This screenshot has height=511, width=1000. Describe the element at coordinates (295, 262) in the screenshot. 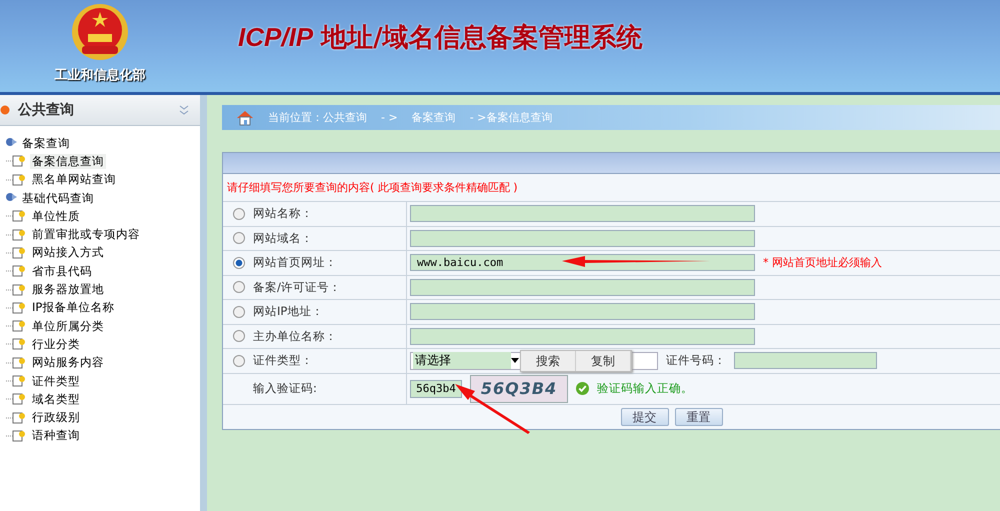

I see `field-label: 网站首页网址：` at that location.